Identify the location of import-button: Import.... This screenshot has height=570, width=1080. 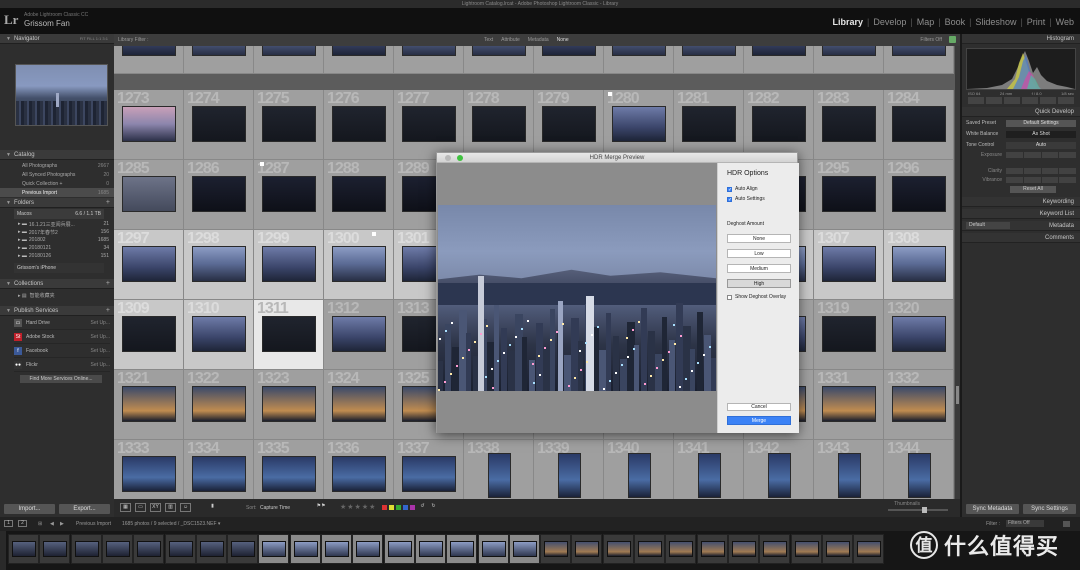
(29, 509).